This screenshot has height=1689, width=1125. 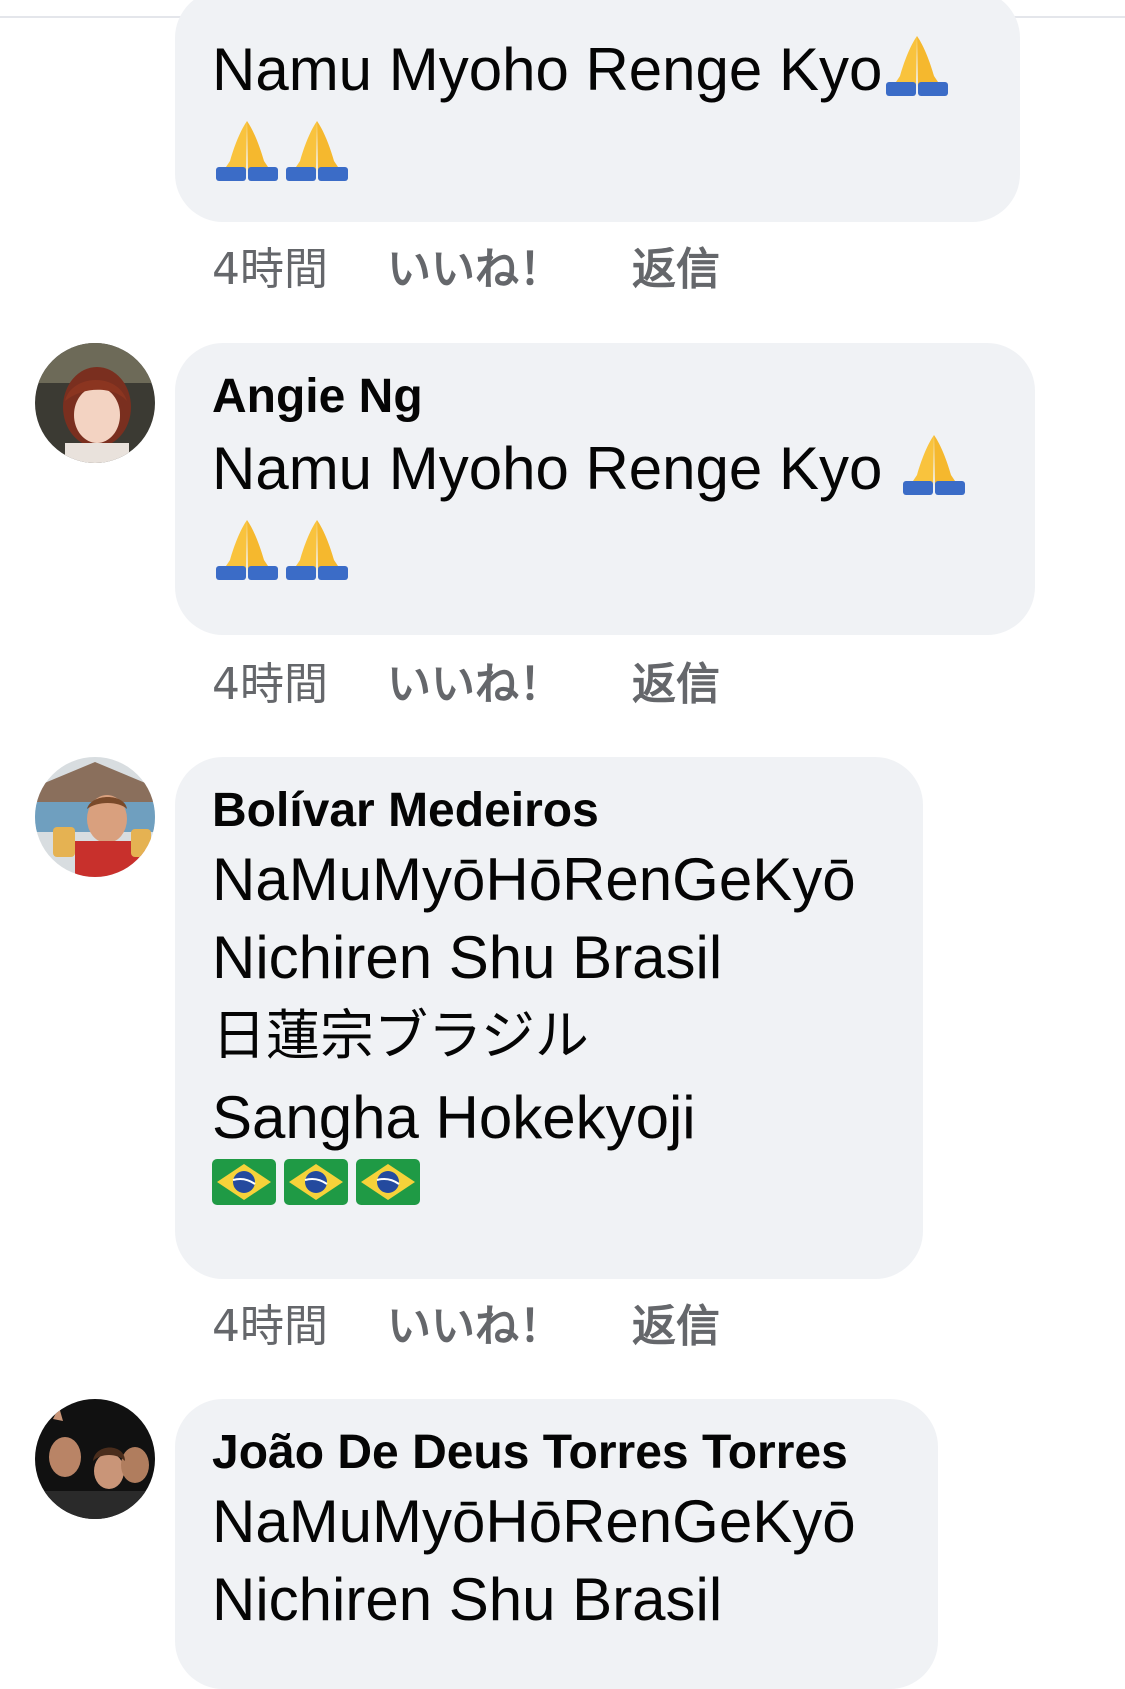 What do you see at coordinates (597, 111) in the screenshot?
I see `comment-bubble: Namu Myoho Renge Kyo` at bounding box center [597, 111].